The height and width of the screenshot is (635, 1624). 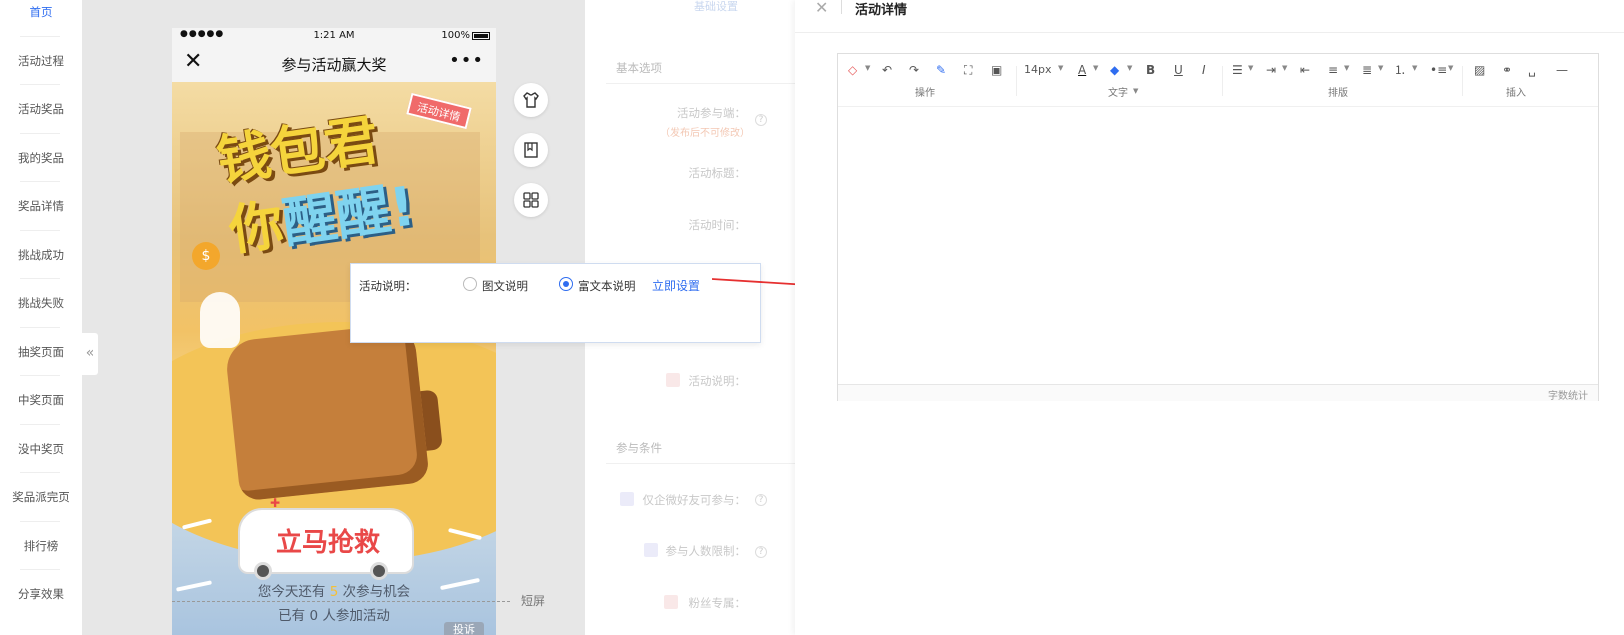 What do you see at coordinates (1516, 93) in the screenshot?
I see `toolbar-group-label: 插入` at bounding box center [1516, 93].